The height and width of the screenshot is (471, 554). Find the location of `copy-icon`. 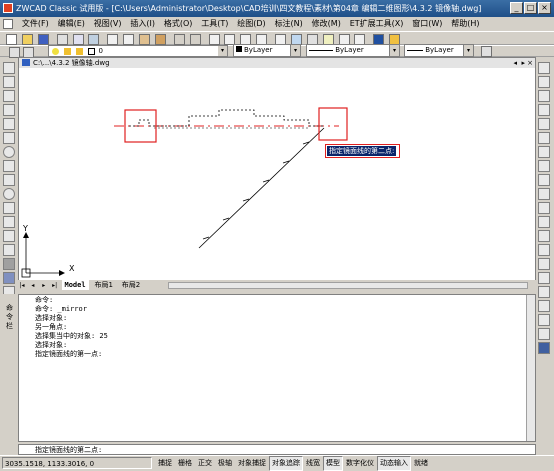

copy-icon is located at coordinates (129, 39).